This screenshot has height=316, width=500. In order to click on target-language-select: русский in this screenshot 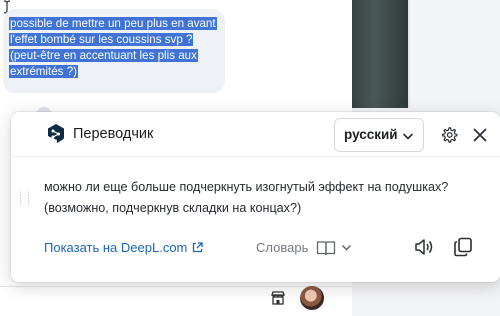, I will do `click(379, 135)`.